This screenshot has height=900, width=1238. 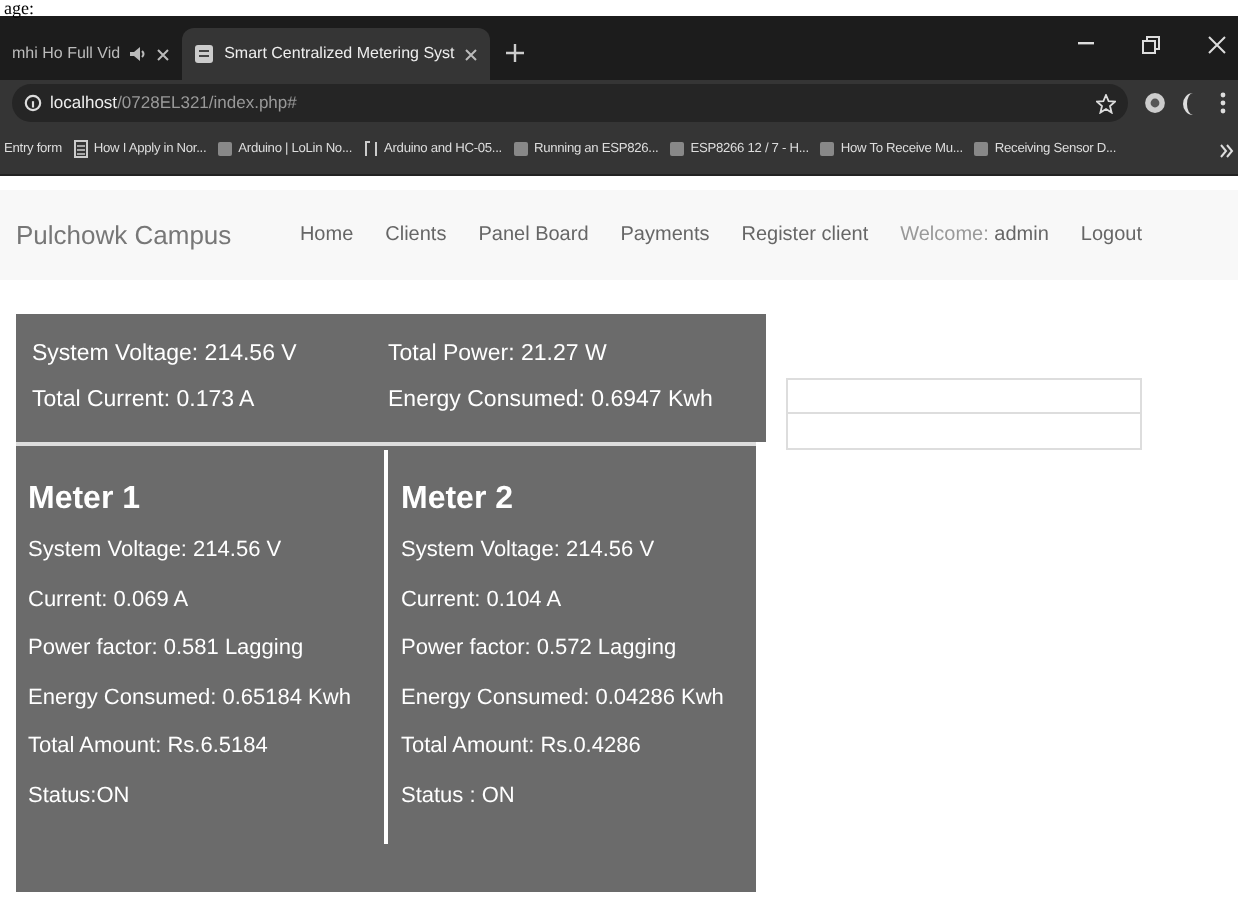 What do you see at coordinates (515, 53) in the screenshot?
I see `new-tab-icon` at bounding box center [515, 53].